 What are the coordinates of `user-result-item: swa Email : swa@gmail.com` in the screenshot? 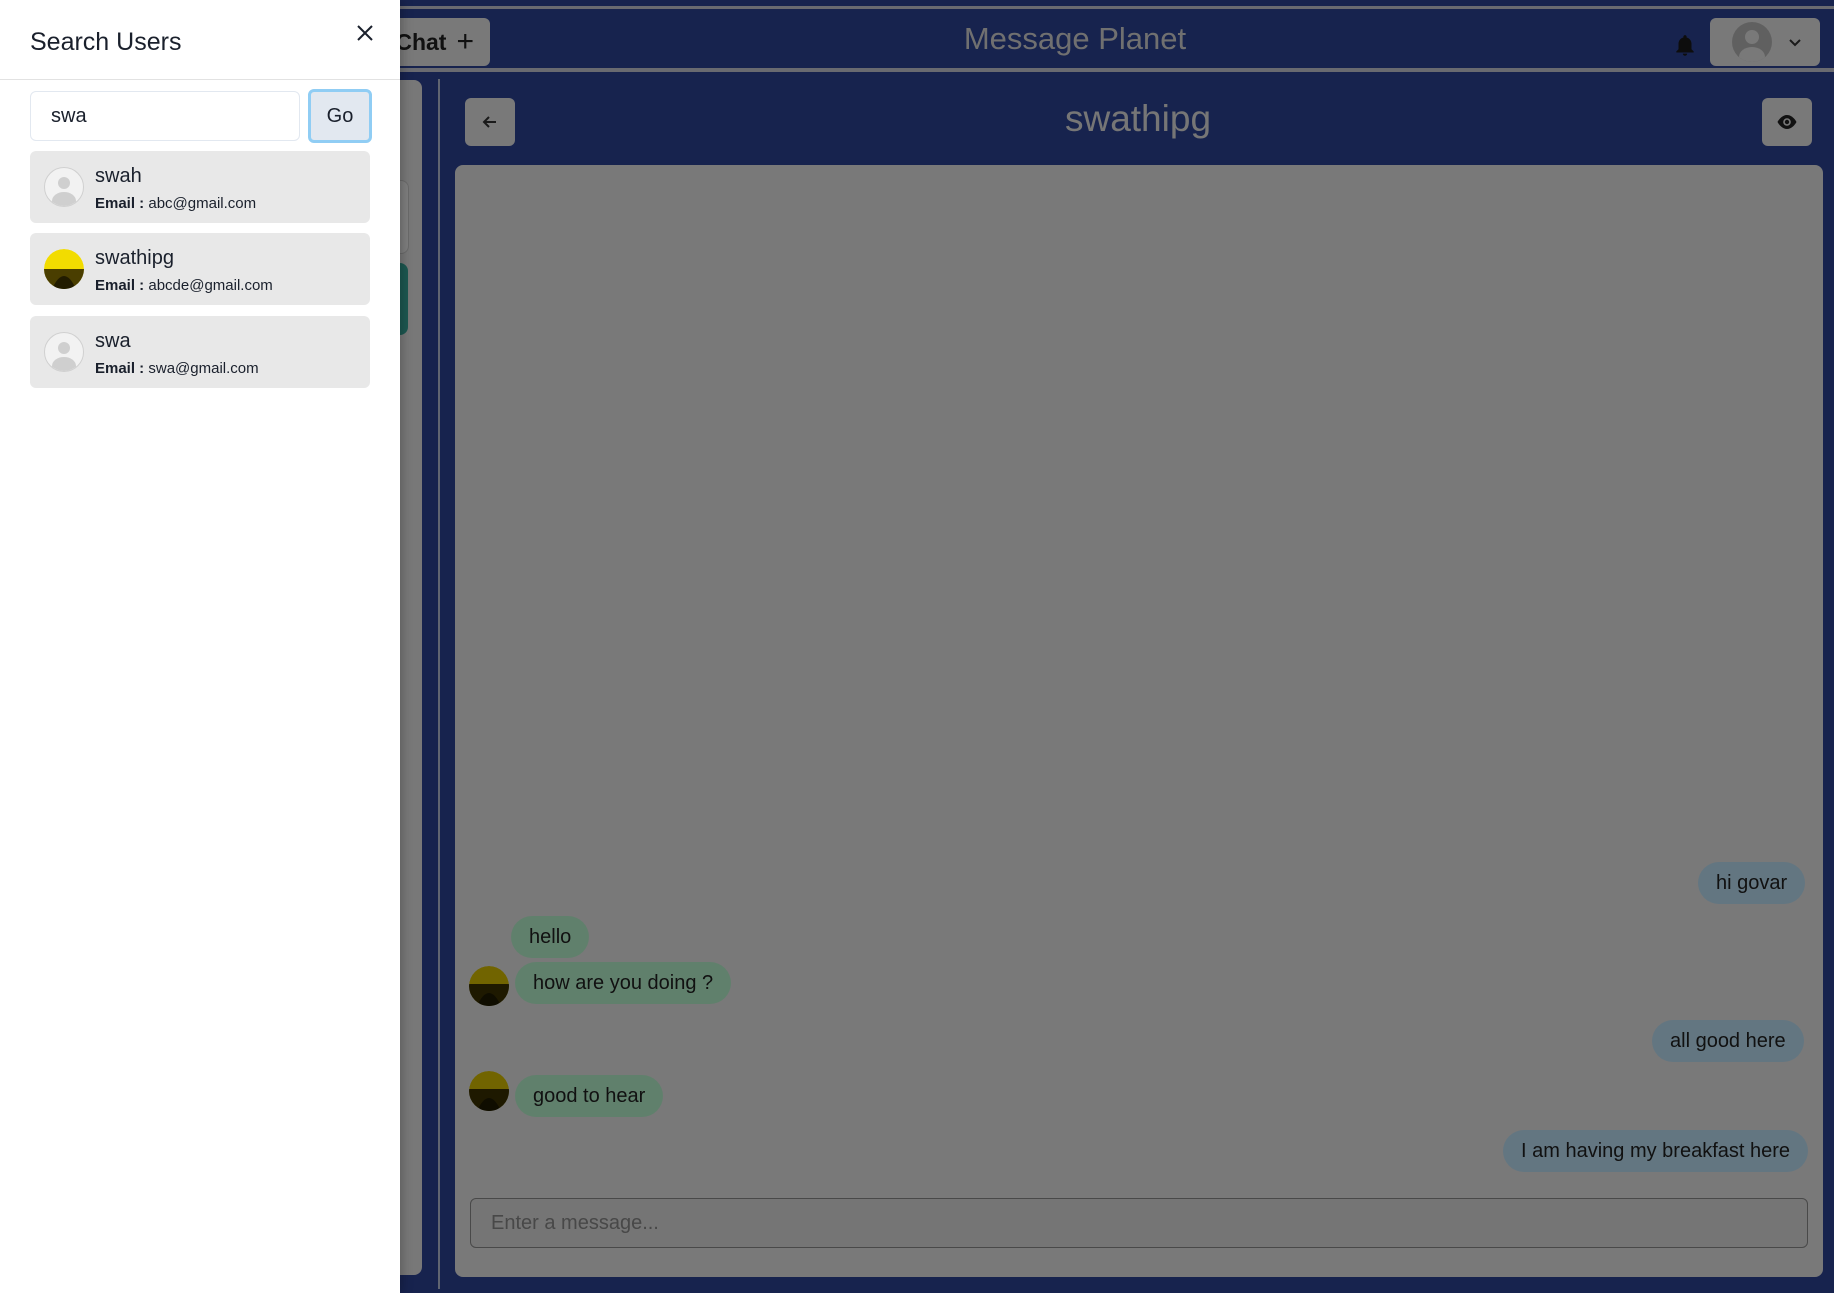 It's located at (200, 352).